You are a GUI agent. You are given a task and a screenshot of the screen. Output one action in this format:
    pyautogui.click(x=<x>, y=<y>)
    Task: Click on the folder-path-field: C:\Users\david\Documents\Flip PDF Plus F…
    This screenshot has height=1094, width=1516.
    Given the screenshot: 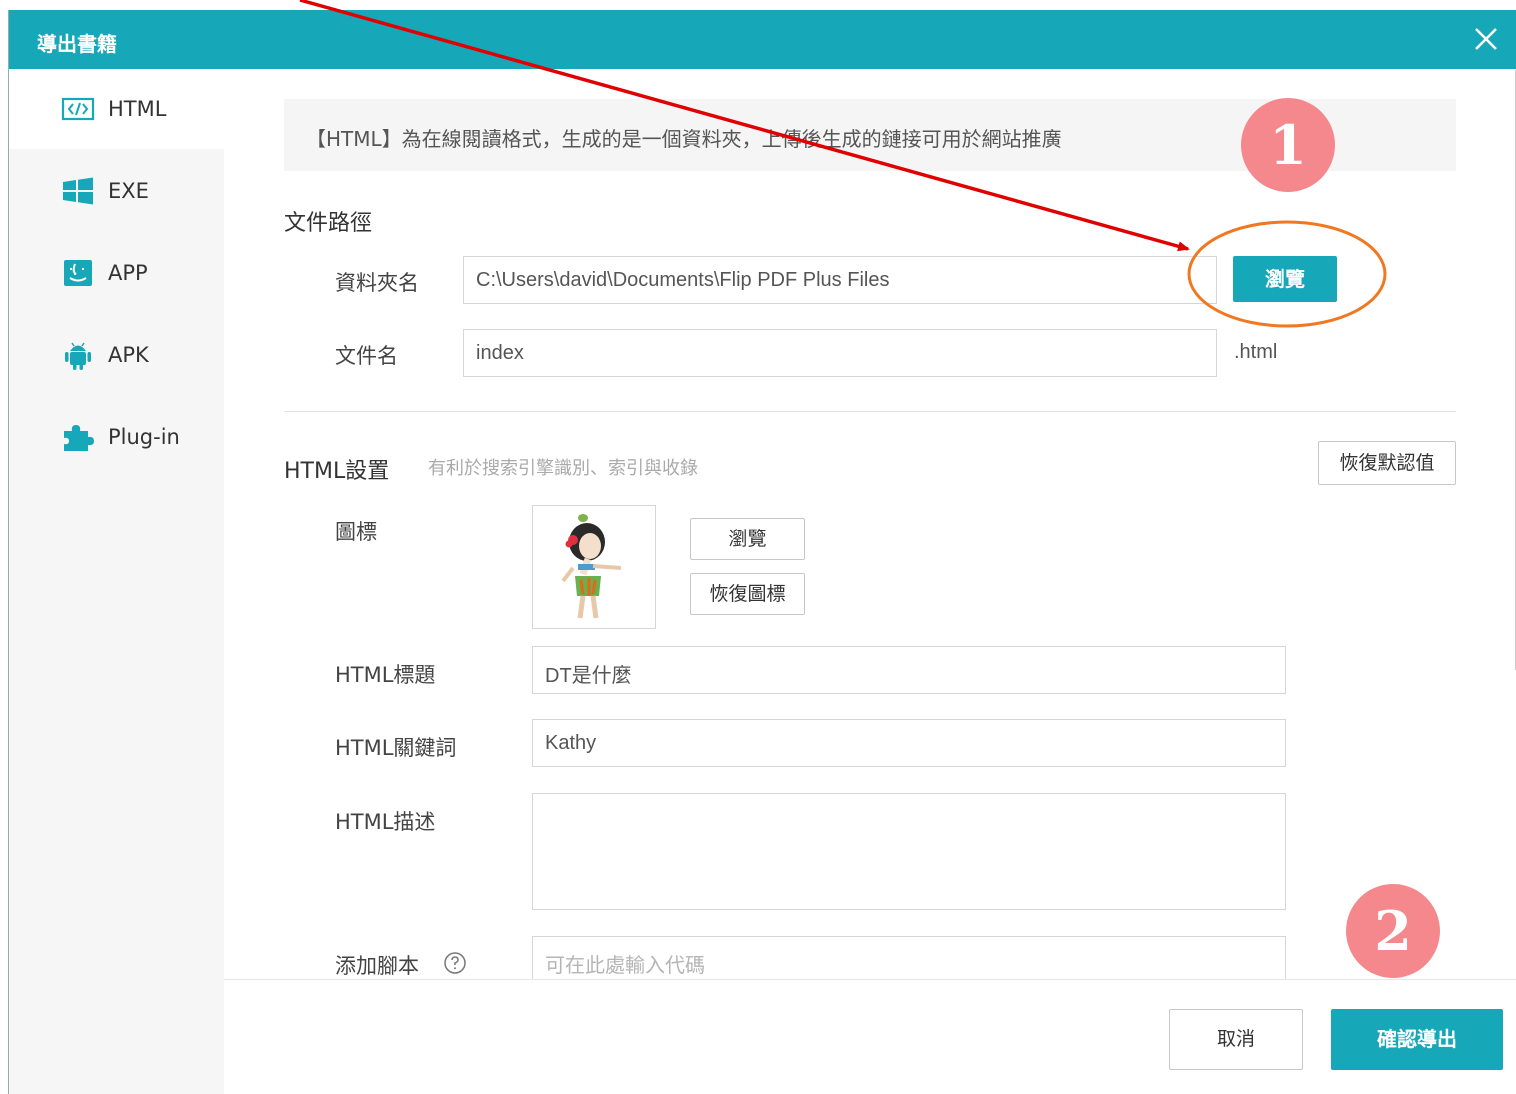 What is the action you would take?
    pyautogui.click(x=840, y=280)
    